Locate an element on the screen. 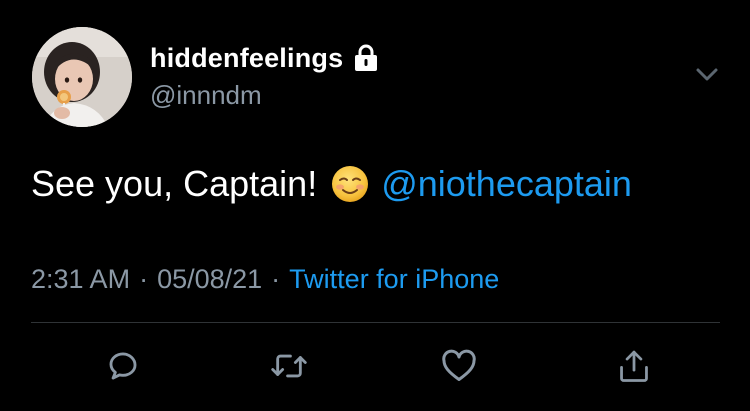  mention-link: @niothecaptain is located at coordinates (506, 184).